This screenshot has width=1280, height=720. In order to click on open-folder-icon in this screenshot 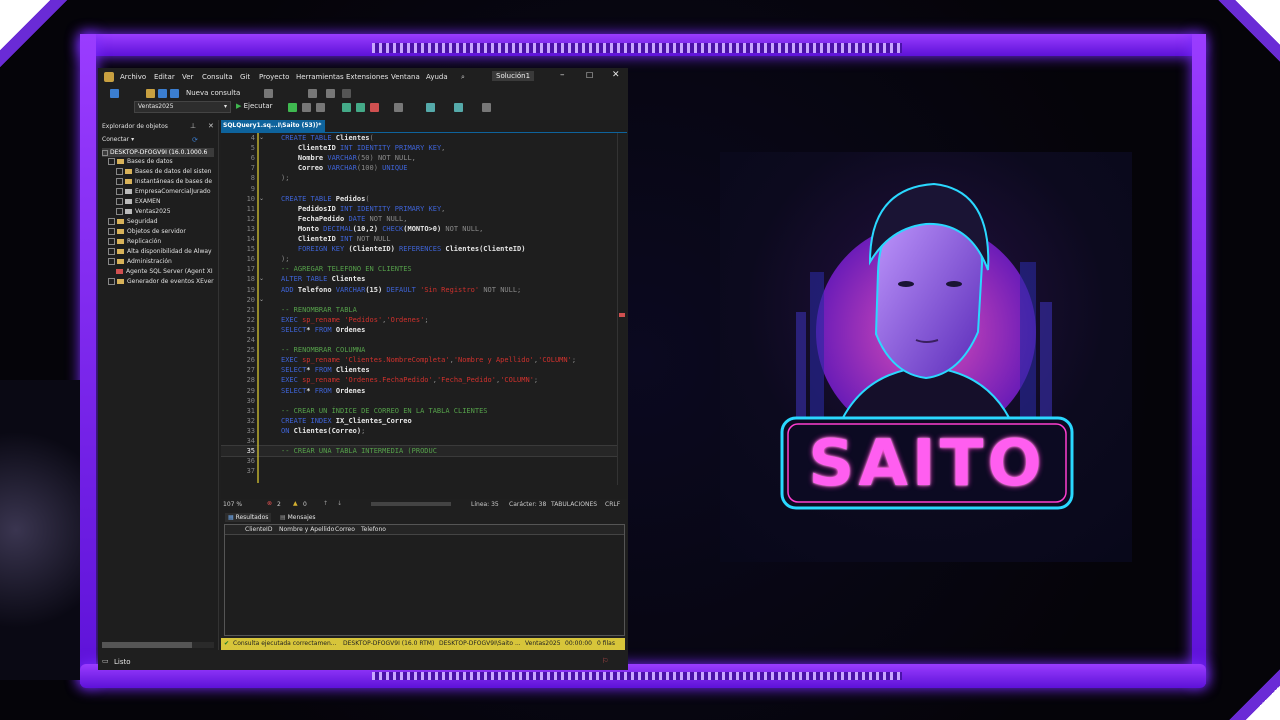, I will do `click(150, 93)`.